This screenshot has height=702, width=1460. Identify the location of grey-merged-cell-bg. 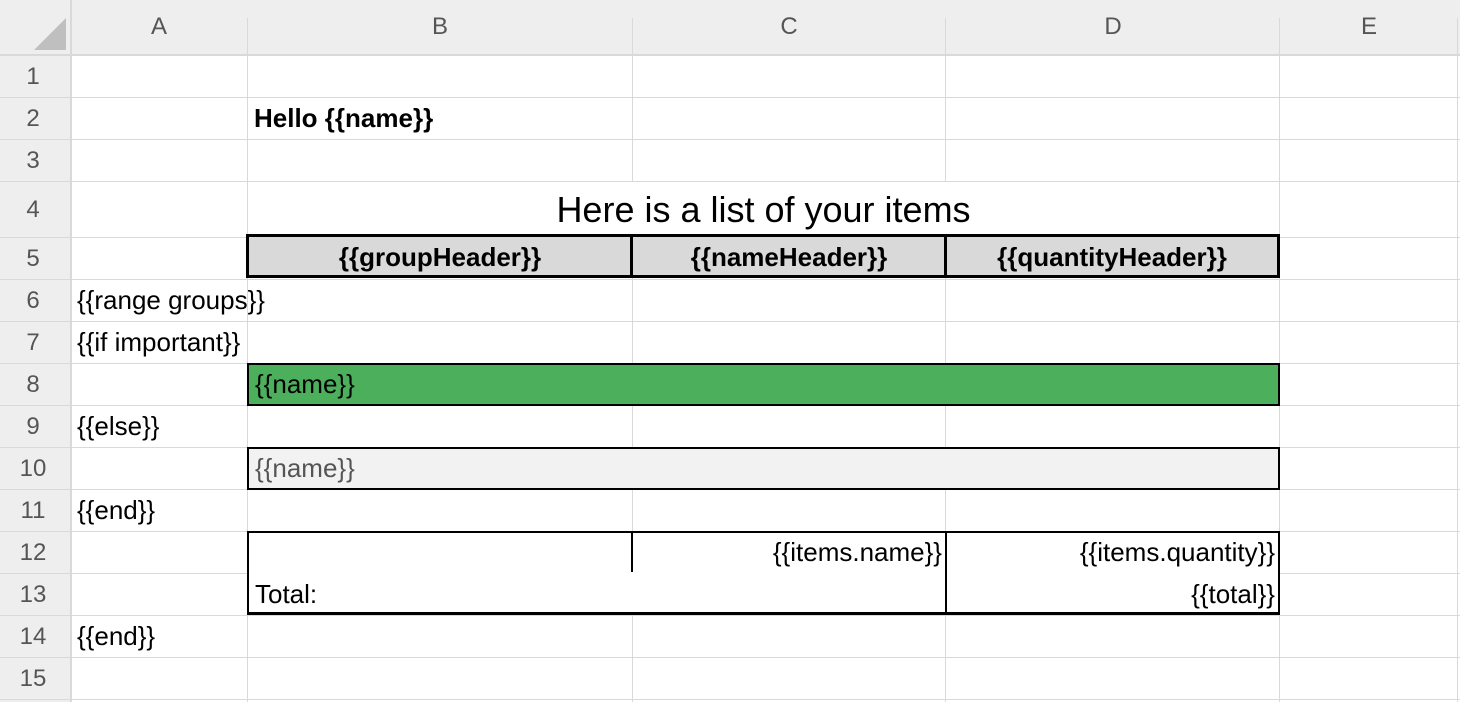
(763, 468).